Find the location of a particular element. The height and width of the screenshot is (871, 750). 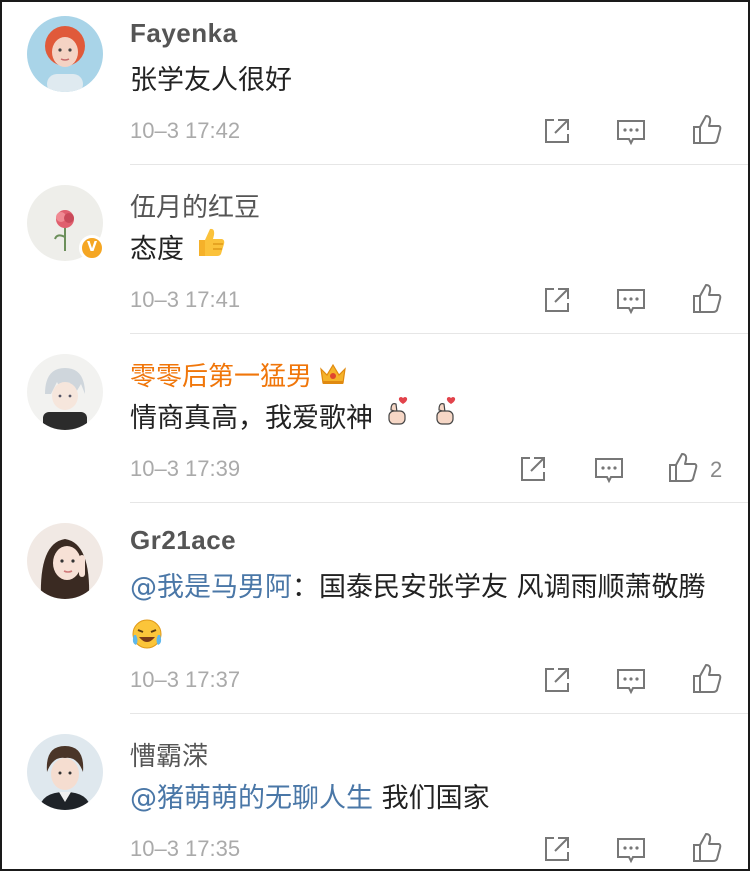

crown-icon is located at coordinates (333, 377).